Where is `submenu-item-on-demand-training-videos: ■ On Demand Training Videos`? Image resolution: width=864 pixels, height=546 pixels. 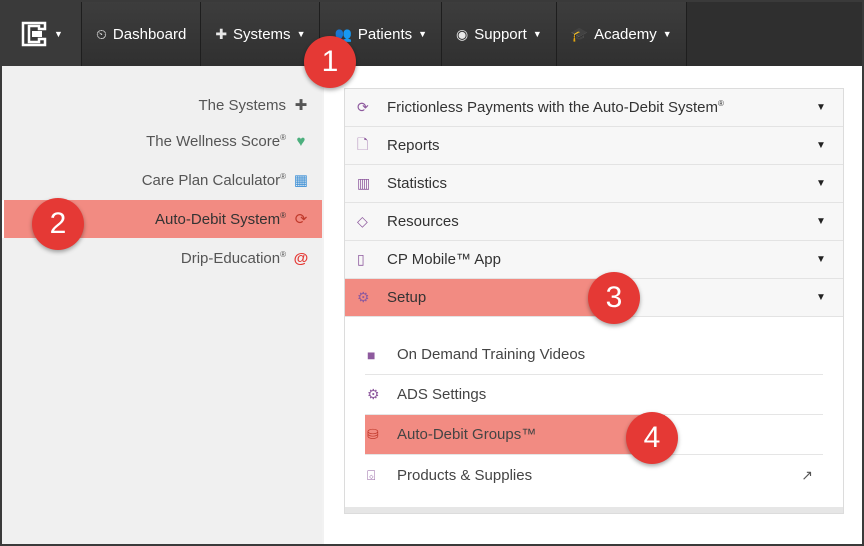
submenu-item-on-demand-training-videos: ■ On Demand Training Videos is located at coordinates (594, 355).